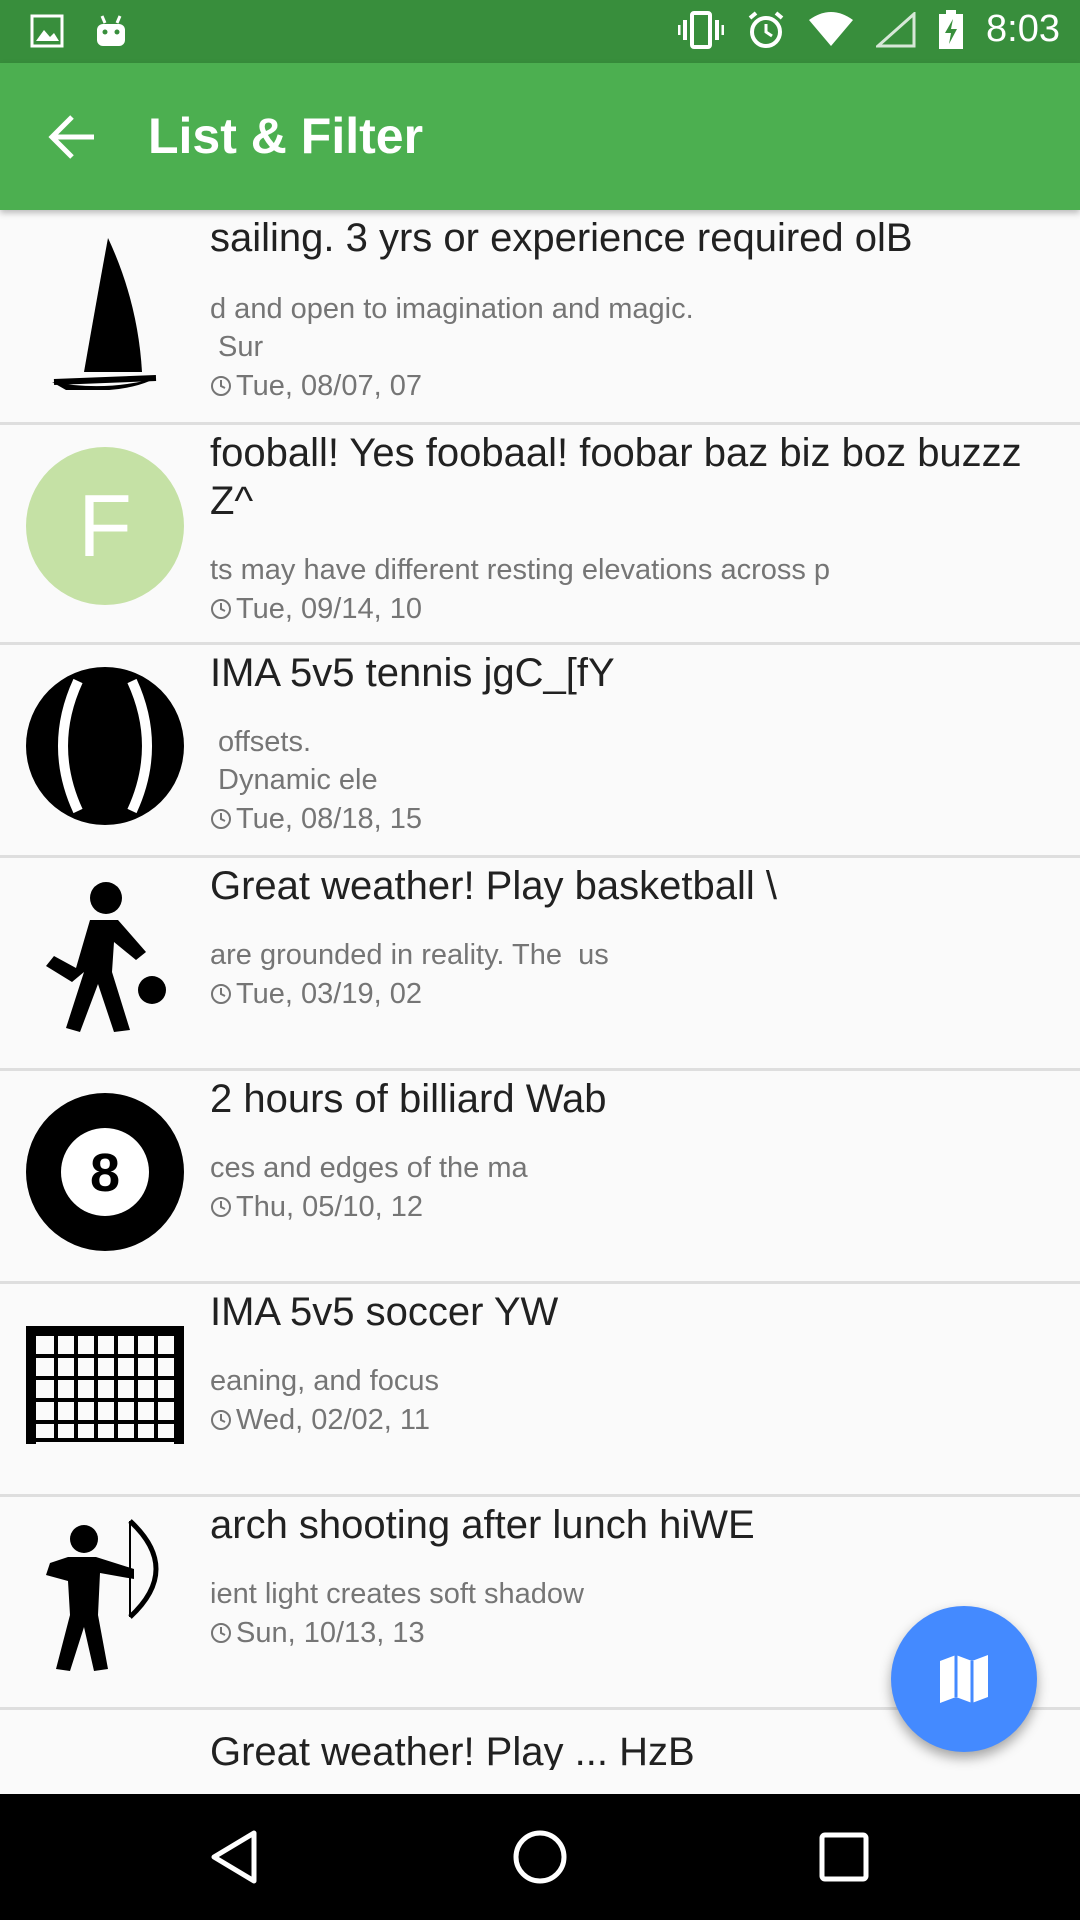 This screenshot has width=1080, height=1920. What do you see at coordinates (640, 994) in the screenshot?
I see `item-date: Tue, 03/19, 02` at bounding box center [640, 994].